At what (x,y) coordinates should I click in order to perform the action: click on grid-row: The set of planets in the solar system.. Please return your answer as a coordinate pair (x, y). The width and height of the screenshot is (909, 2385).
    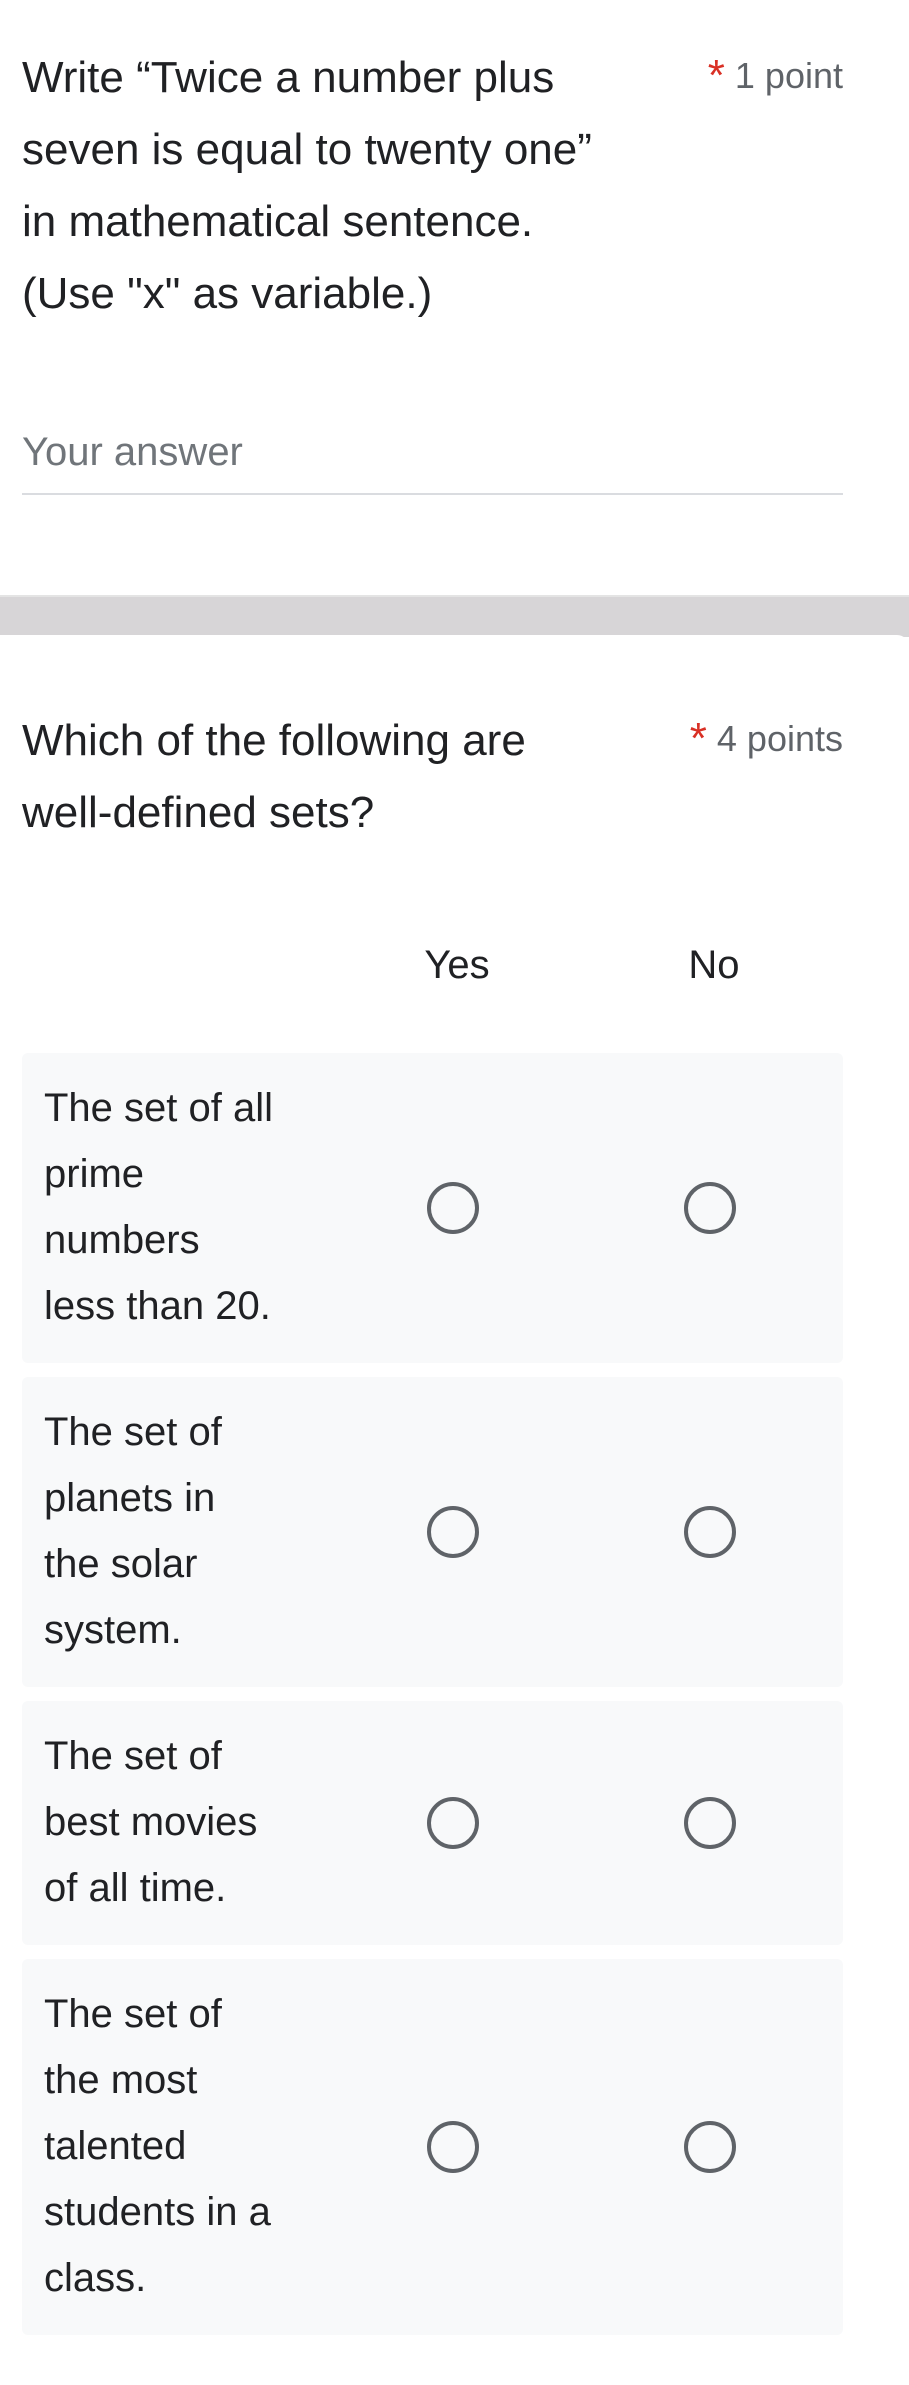
    Looking at the image, I should click on (432, 1532).